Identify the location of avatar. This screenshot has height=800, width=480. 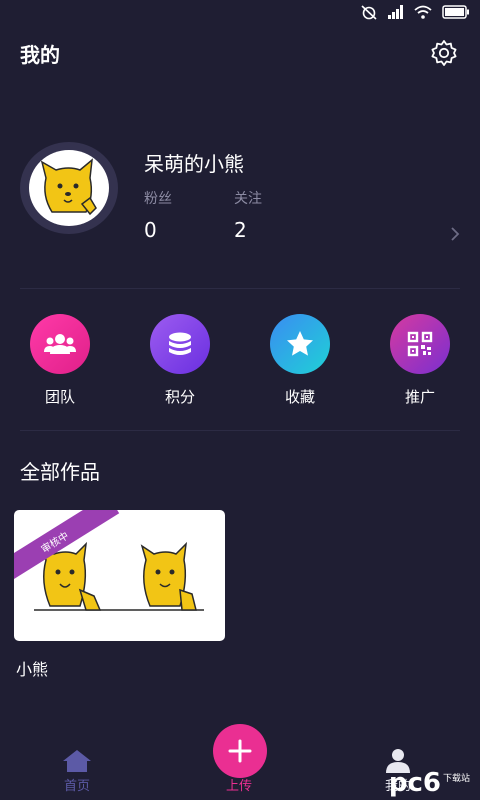
(69, 188).